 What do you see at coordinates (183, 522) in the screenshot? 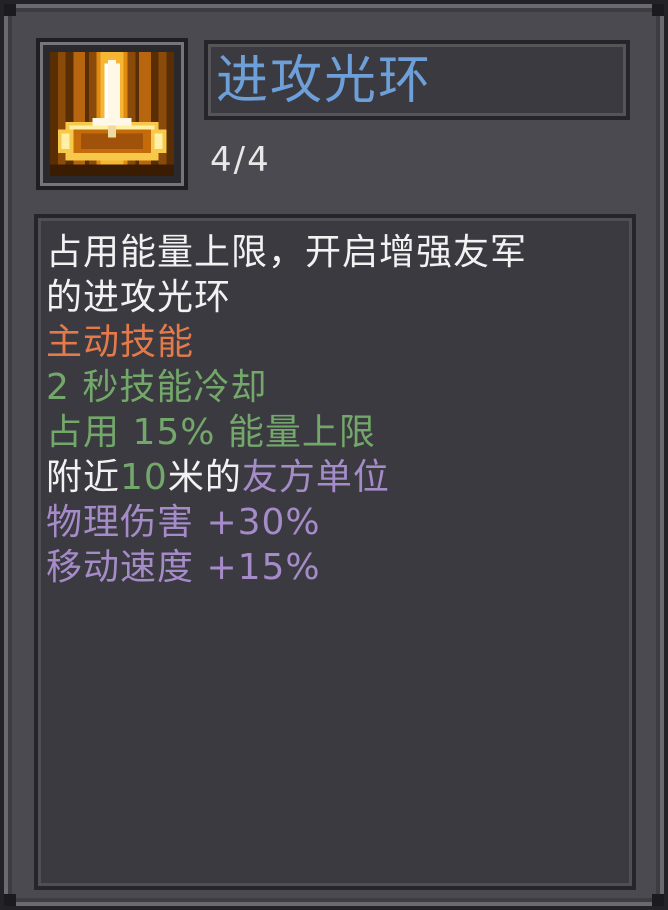
I see `stat-physical-damage: 物理伤害 +30%` at bounding box center [183, 522].